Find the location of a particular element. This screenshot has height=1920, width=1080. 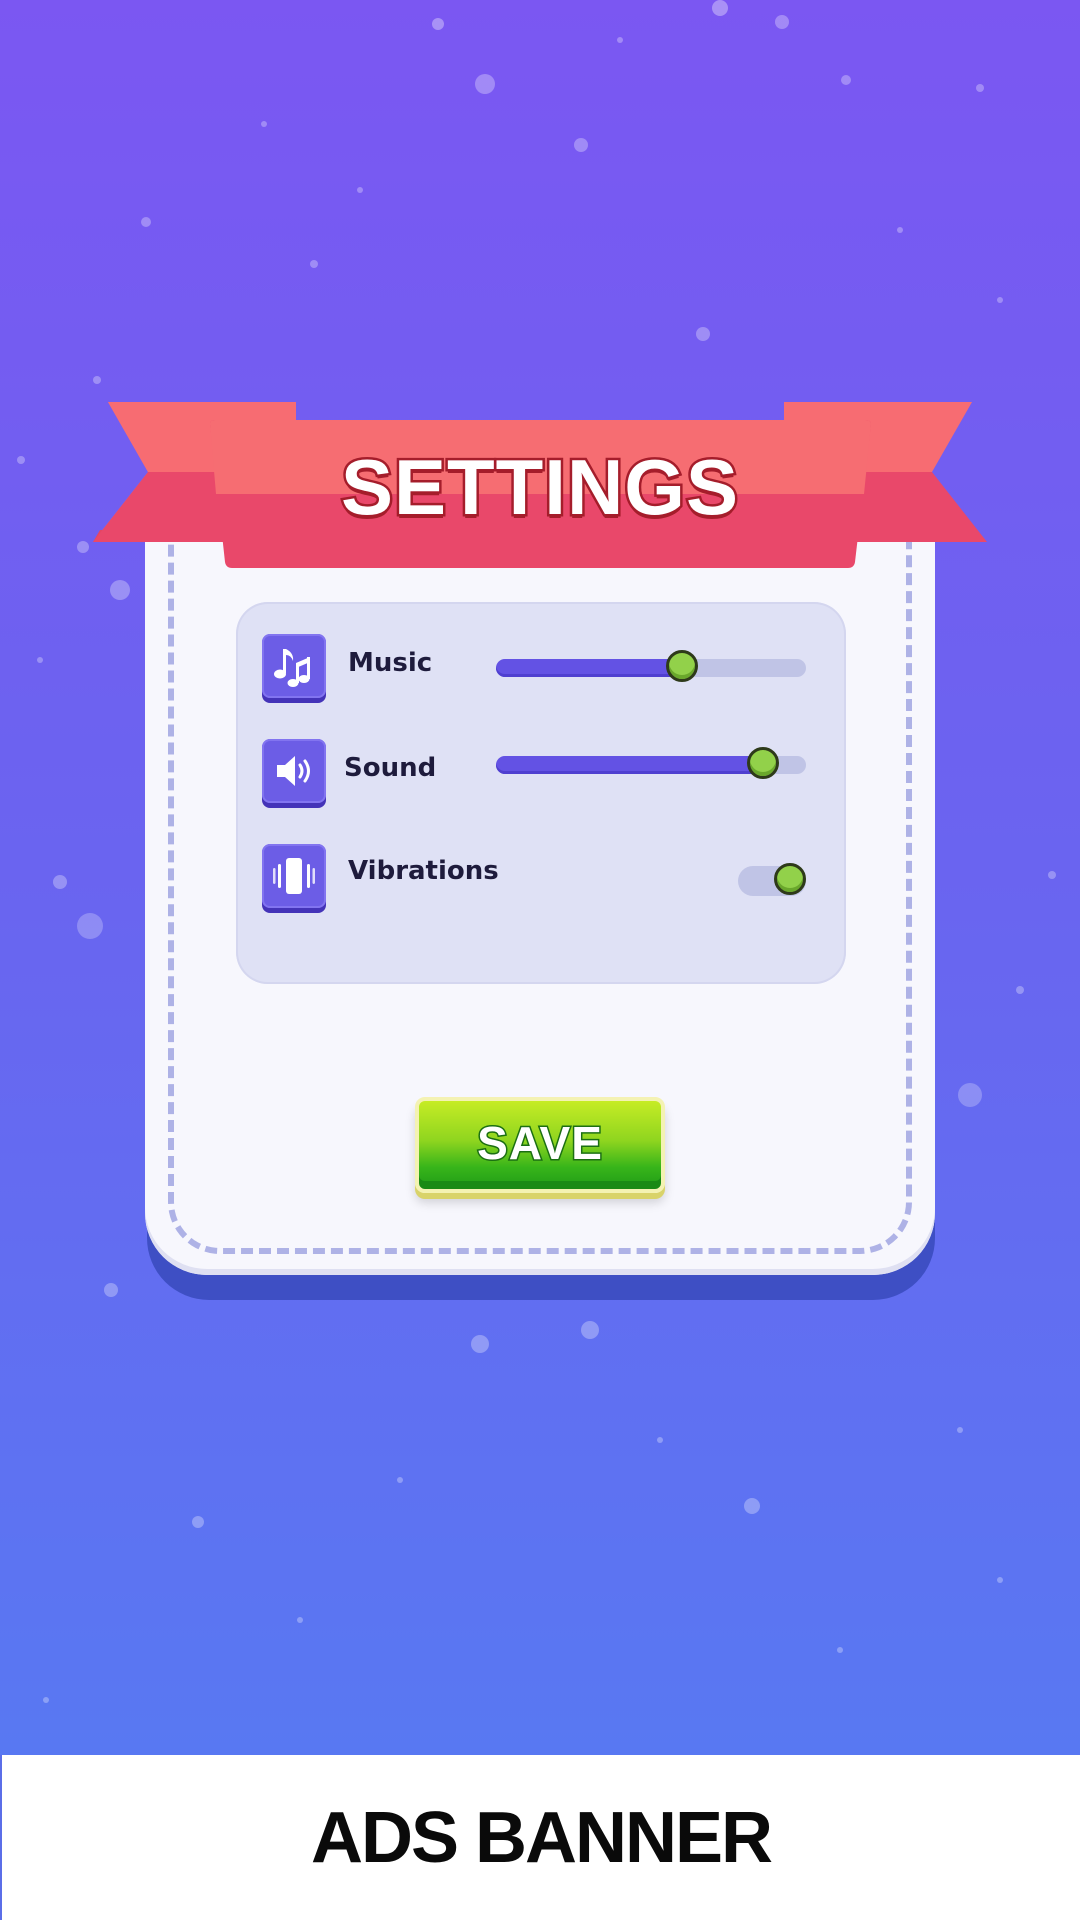

toggle-knob is located at coordinates (790, 879).